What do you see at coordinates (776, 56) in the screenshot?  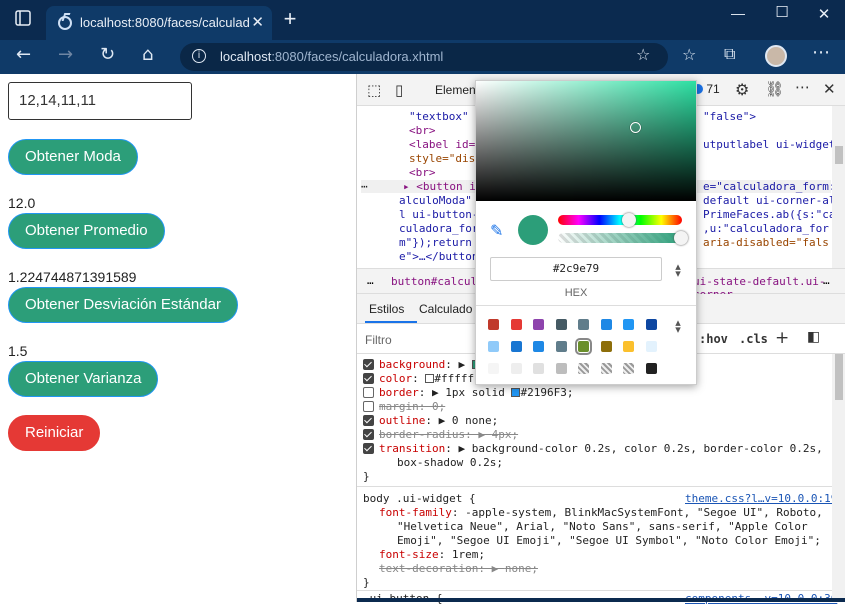 I see `profile-avatar` at bounding box center [776, 56].